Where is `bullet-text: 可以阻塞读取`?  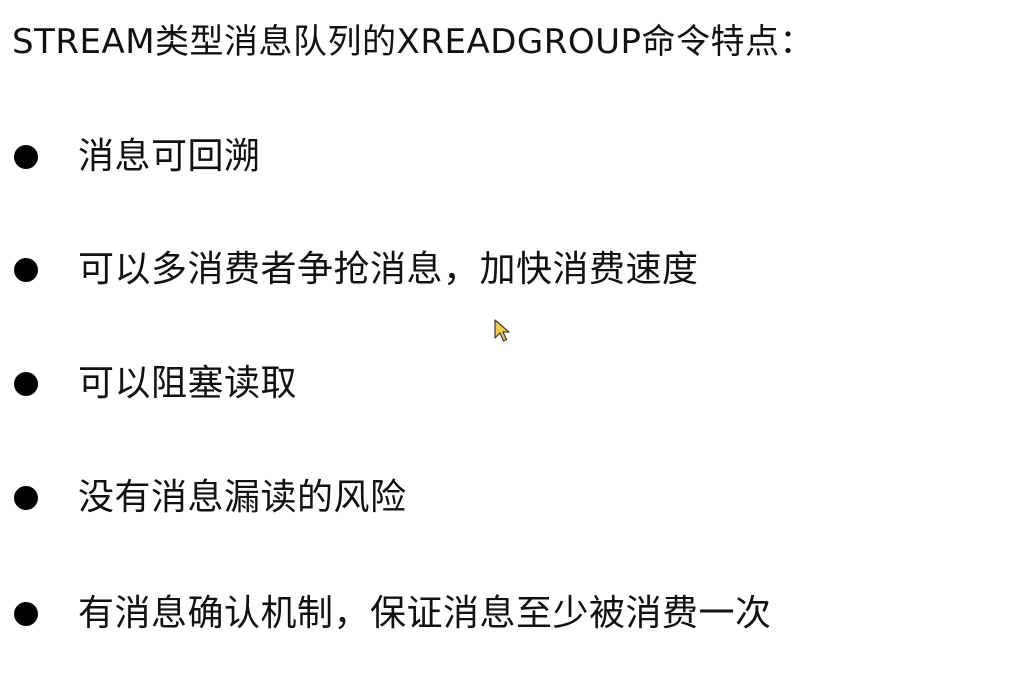 bullet-text: 可以阻塞读取 is located at coordinates (188, 383).